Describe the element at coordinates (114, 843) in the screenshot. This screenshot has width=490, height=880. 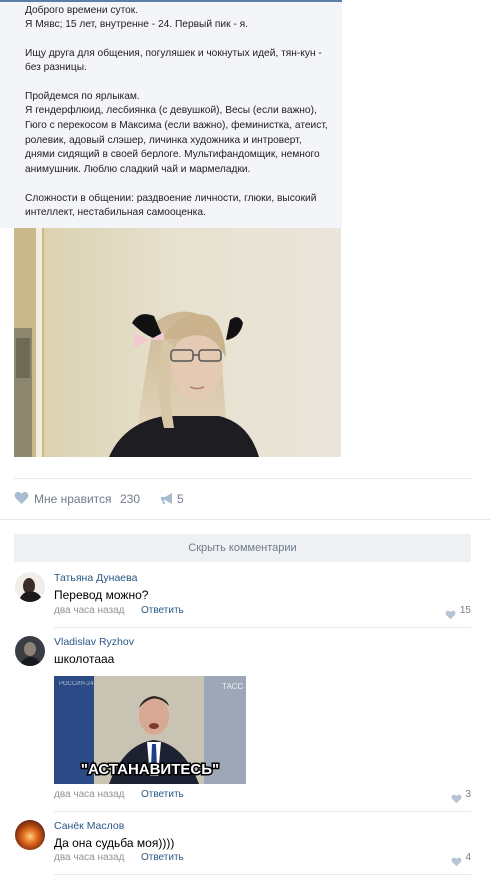
I see `comment-text: Да она судьба моя))))` at that location.